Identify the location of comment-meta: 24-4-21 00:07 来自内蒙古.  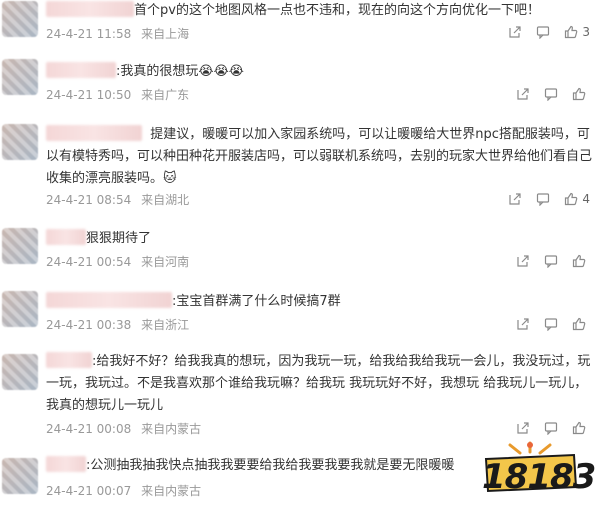
(126, 491).